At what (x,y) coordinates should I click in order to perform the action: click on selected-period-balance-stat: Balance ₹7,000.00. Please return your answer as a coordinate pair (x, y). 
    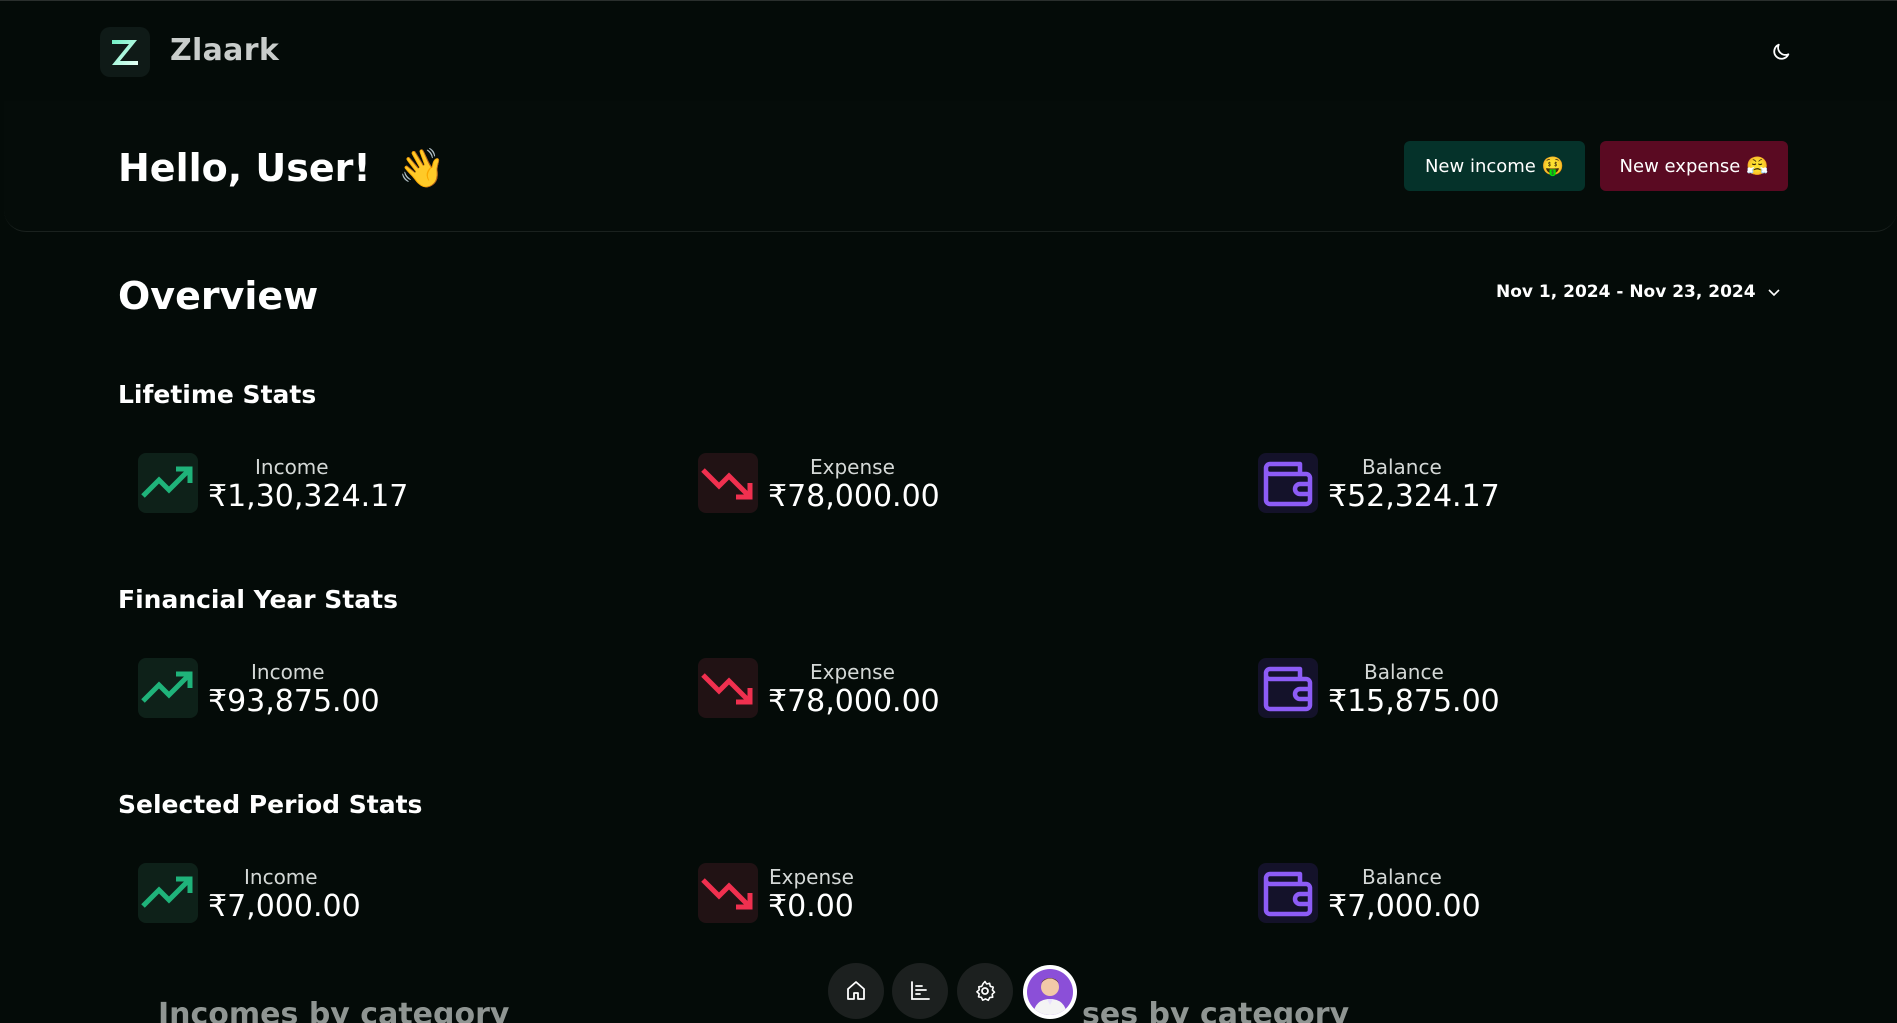
    Looking at the image, I should click on (1418, 895).